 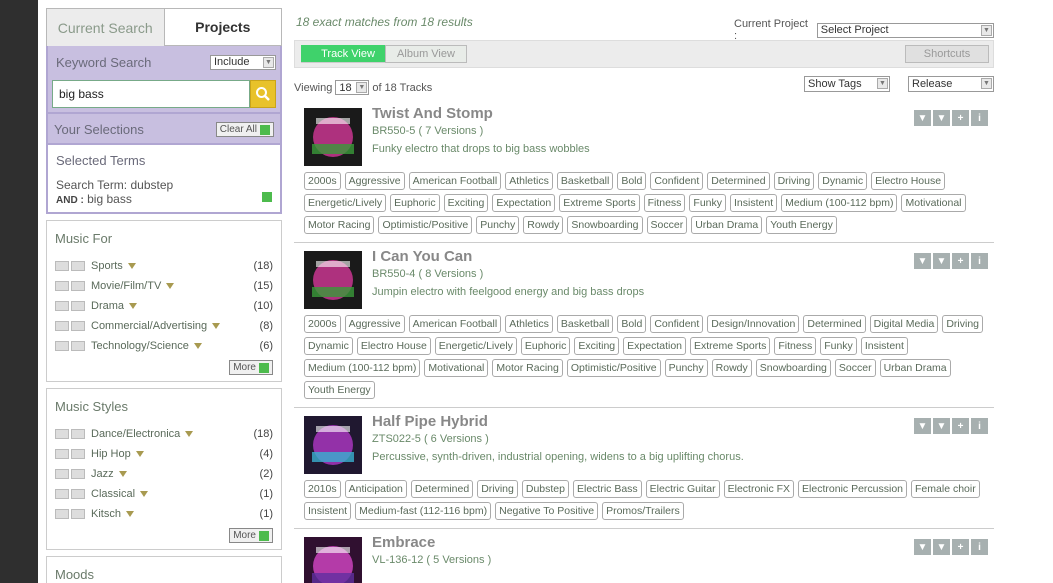 I want to click on tag-chip: Insistent, so click(x=884, y=346).